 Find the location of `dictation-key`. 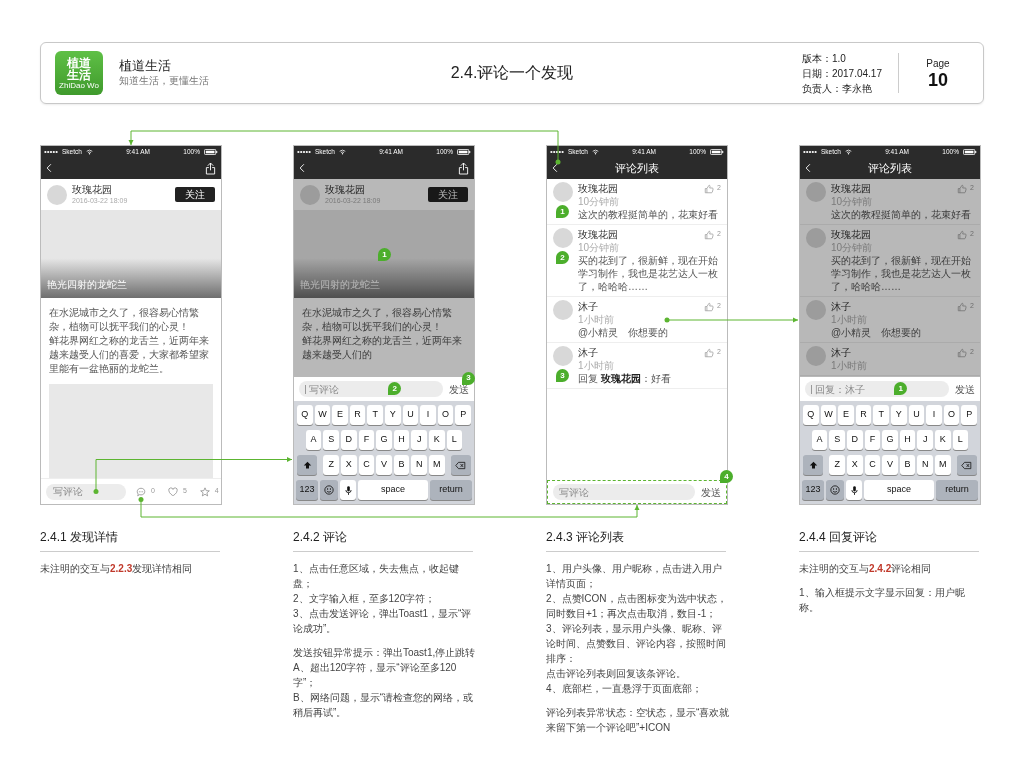

dictation-key is located at coordinates (854, 490).